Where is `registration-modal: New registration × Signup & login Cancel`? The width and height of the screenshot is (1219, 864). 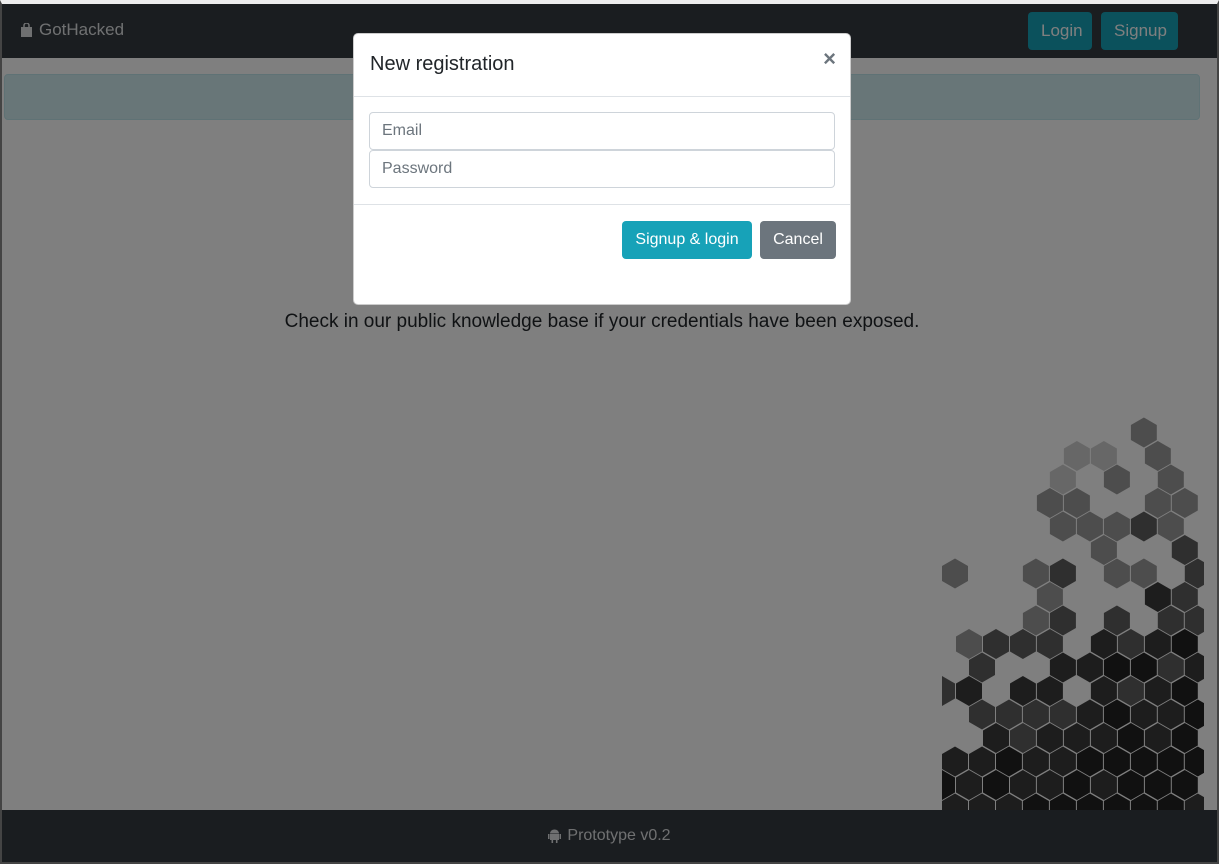
registration-modal: New registration × Signup & login Cancel is located at coordinates (602, 169).